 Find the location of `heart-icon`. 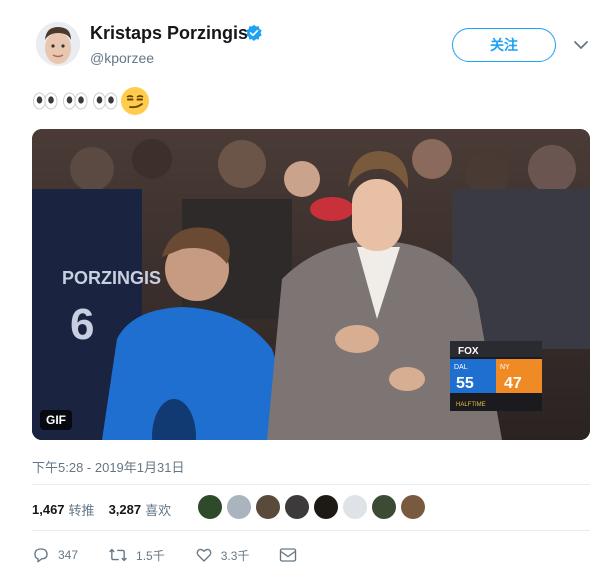

heart-icon is located at coordinates (204, 555).